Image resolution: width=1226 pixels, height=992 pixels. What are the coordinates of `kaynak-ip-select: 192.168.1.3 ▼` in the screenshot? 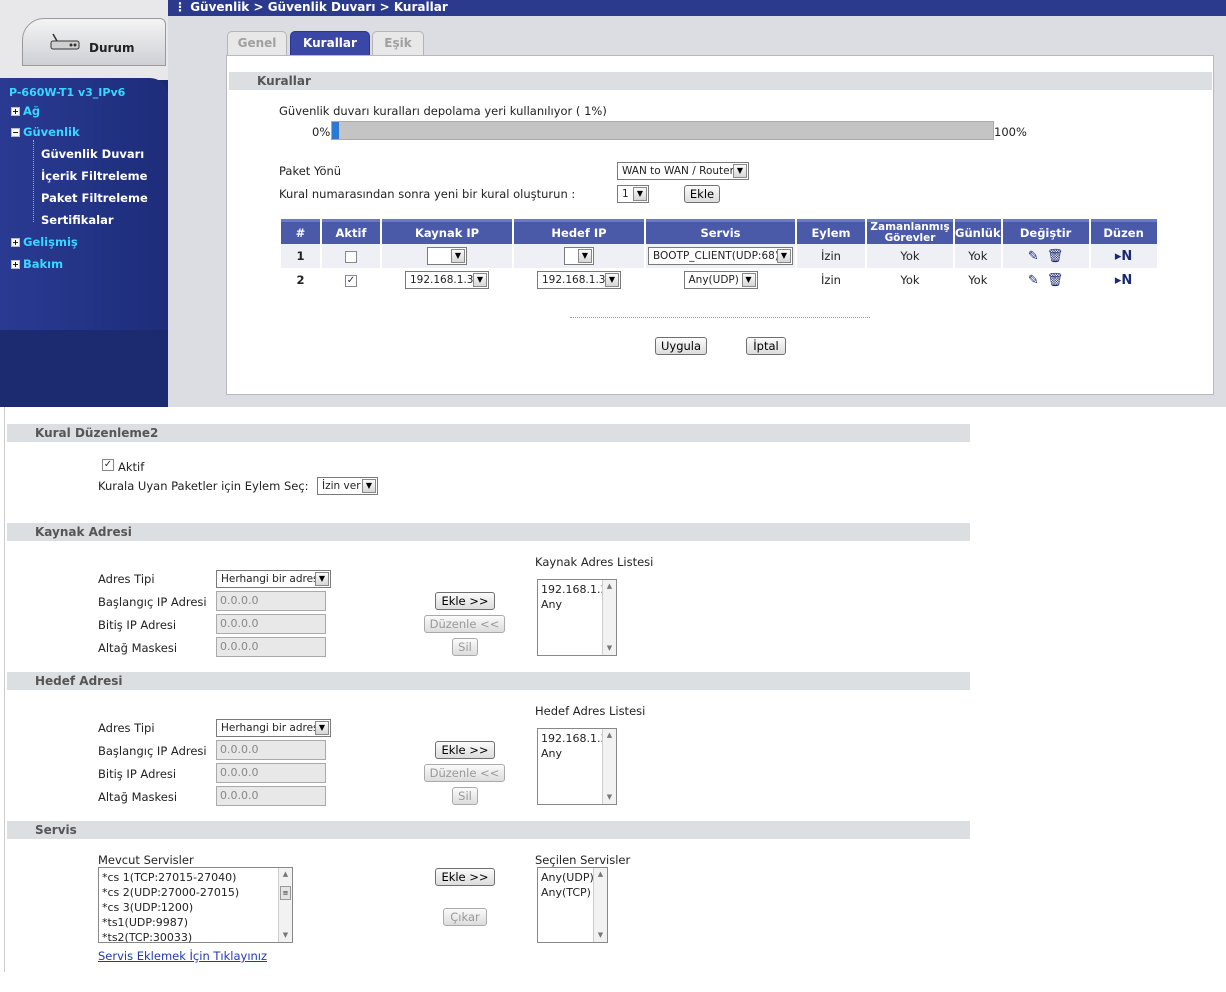 It's located at (447, 280).